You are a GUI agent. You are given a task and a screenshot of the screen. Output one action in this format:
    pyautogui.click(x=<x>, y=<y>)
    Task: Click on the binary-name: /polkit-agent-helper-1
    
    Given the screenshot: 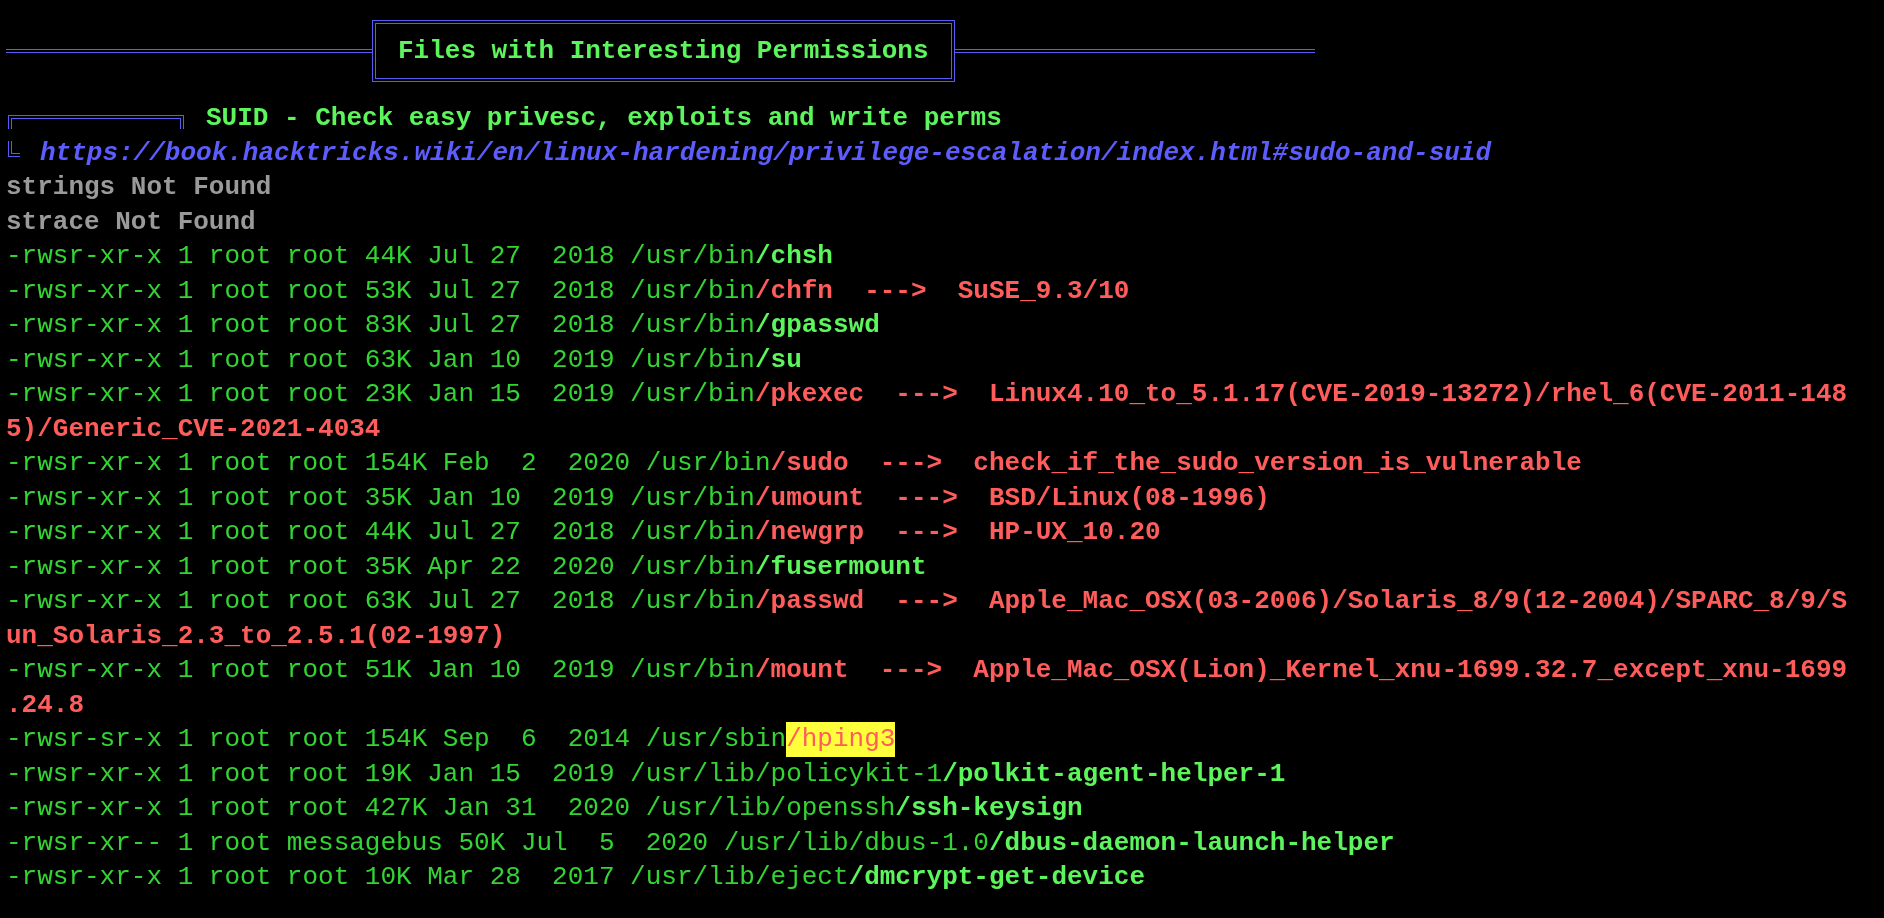 What is the action you would take?
    pyautogui.click(x=1114, y=774)
    